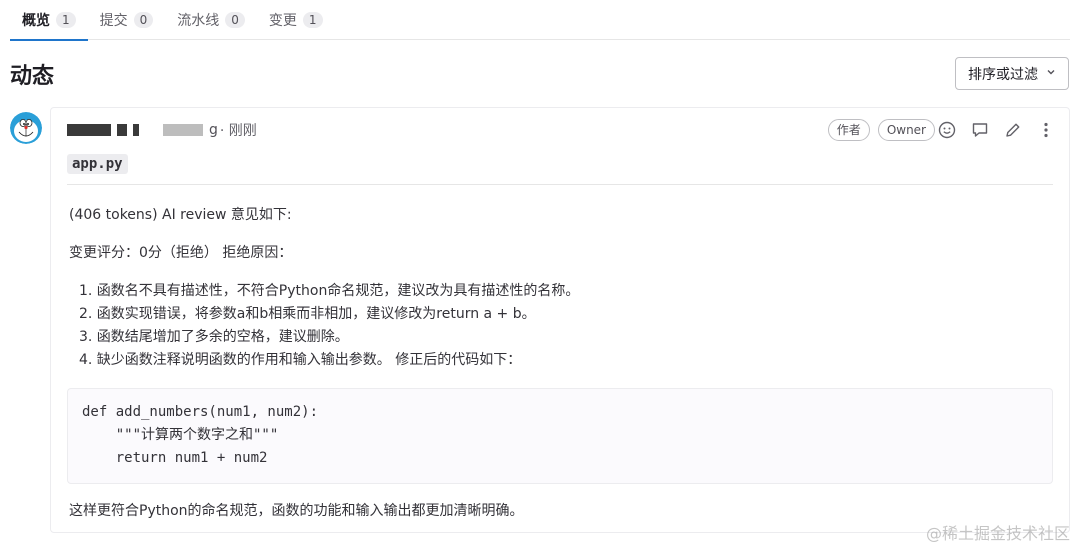 The height and width of the screenshot is (550, 1080). What do you see at coordinates (946, 129) in the screenshot?
I see `smiley-icon` at bounding box center [946, 129].